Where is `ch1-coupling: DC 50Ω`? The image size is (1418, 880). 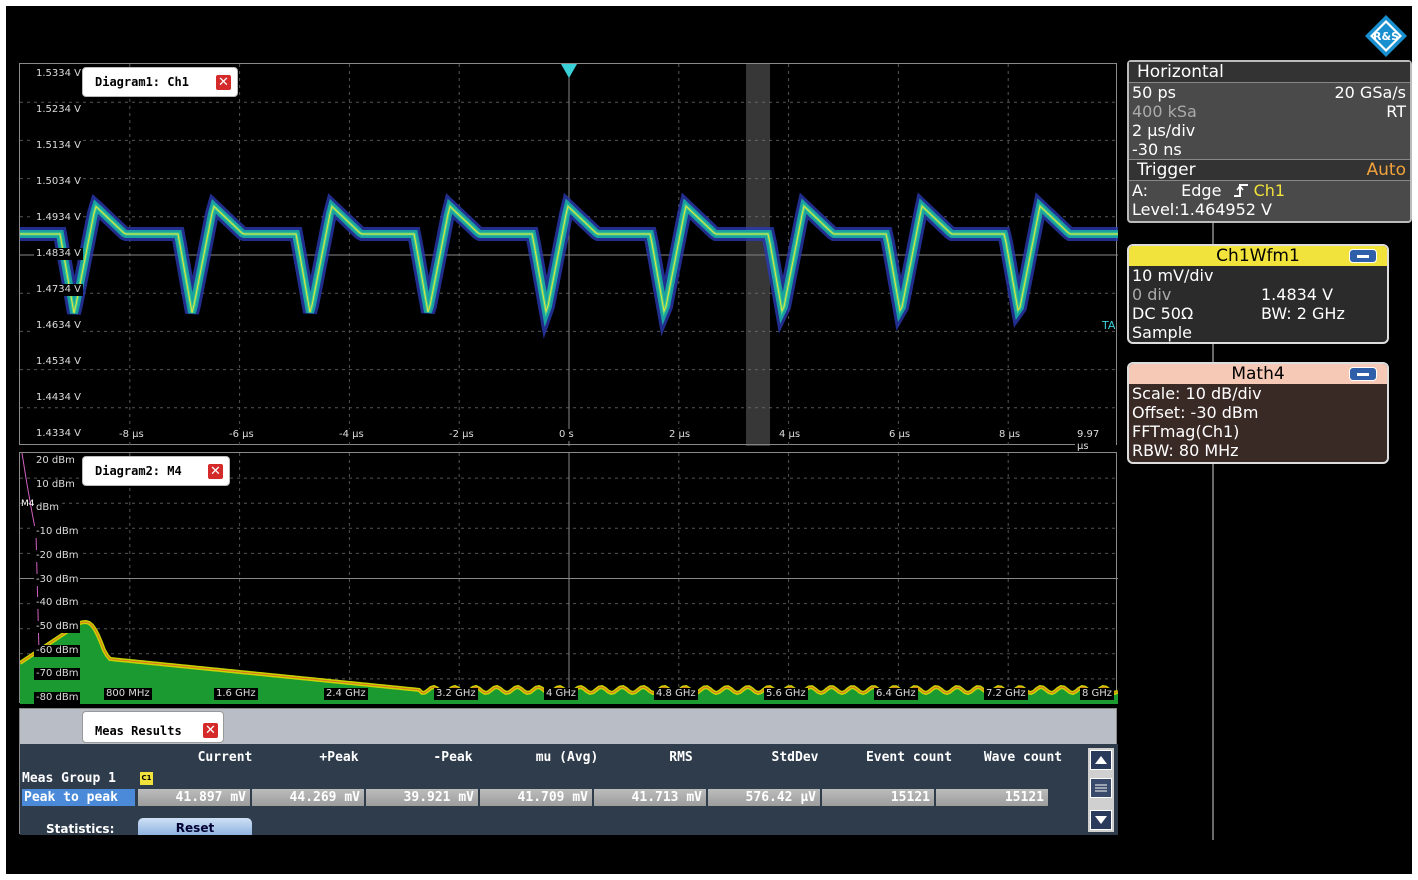
ch1-coupling: DC 50Ω is located at coordinates (1163, 313).